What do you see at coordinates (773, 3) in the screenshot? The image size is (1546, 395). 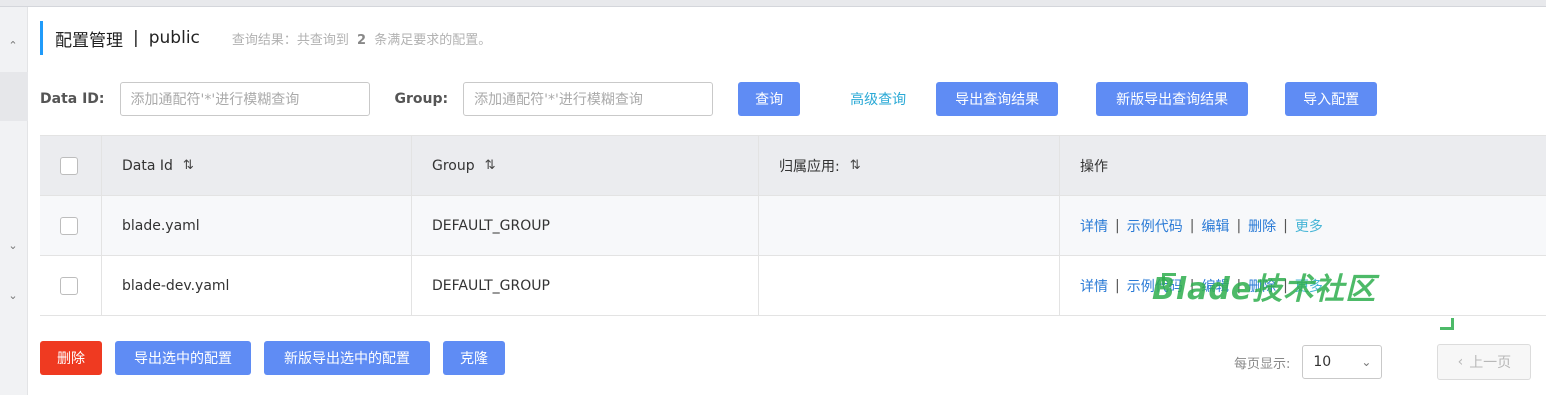 I see `top-bar` at bounding box center [773, 3].